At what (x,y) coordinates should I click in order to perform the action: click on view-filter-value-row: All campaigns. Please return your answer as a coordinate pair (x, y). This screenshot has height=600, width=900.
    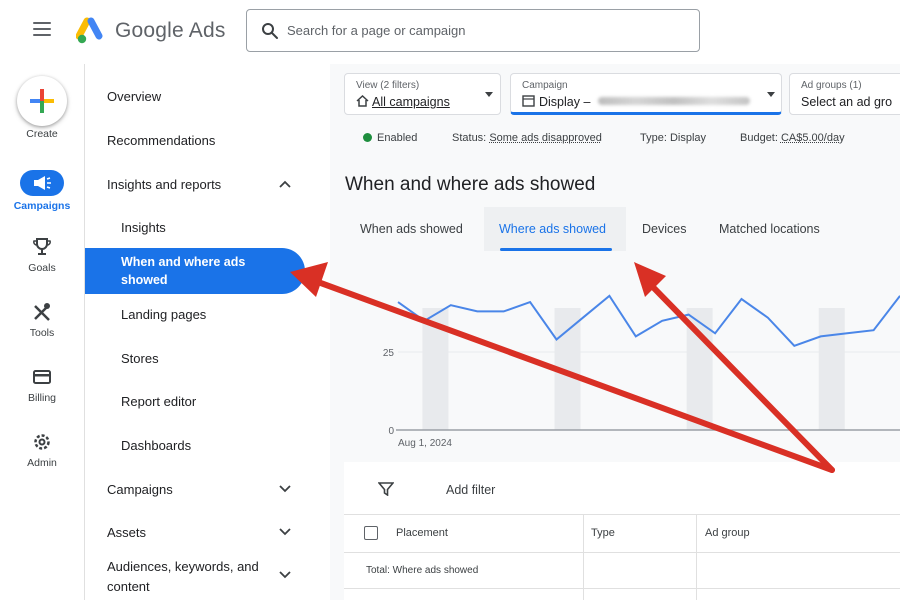
    Looking at the image, I should click on (403, 101).